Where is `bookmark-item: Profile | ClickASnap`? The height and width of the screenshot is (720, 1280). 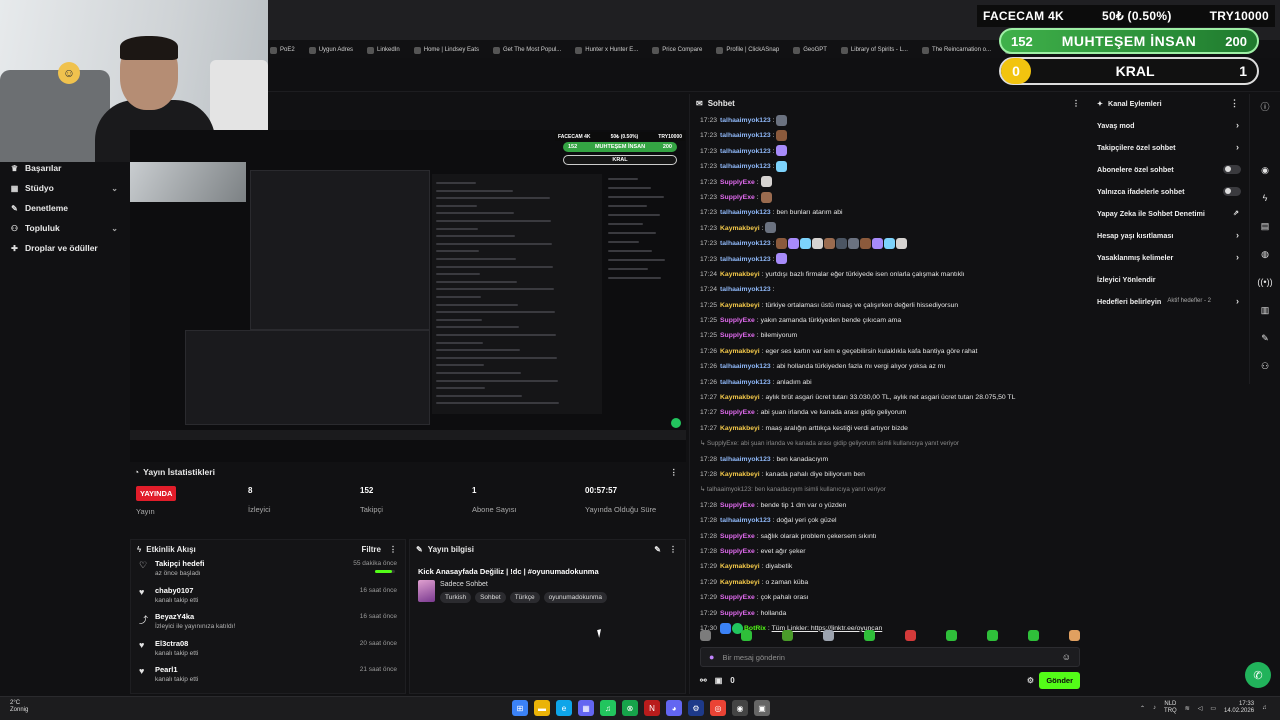
bookmark-item: Profile | ClickASnap is located at coordinates (747, 50).